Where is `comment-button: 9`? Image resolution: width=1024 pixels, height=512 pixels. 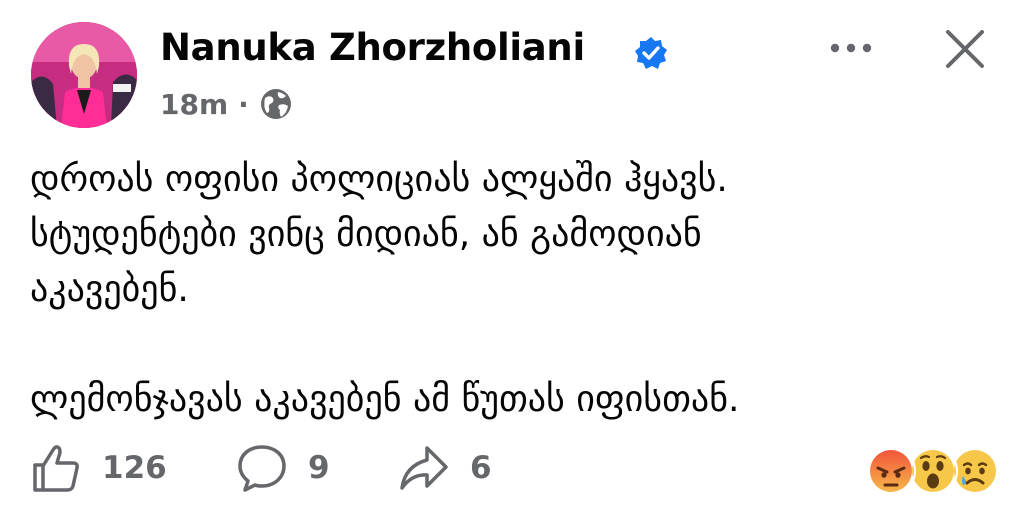
comment-button: 9 is located at coordinates (283, 468).